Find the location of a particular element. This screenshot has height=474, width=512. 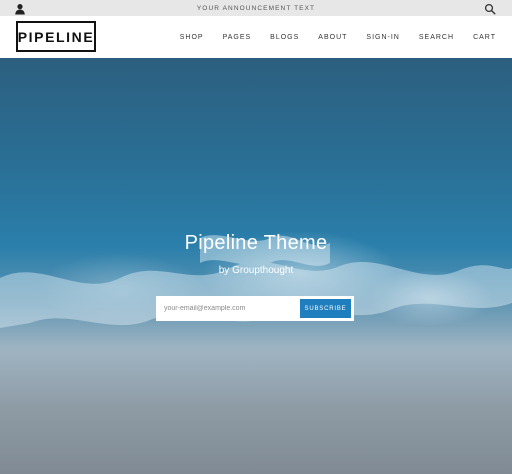

nav-search: SEARCH is located at coordinates (436, 37).